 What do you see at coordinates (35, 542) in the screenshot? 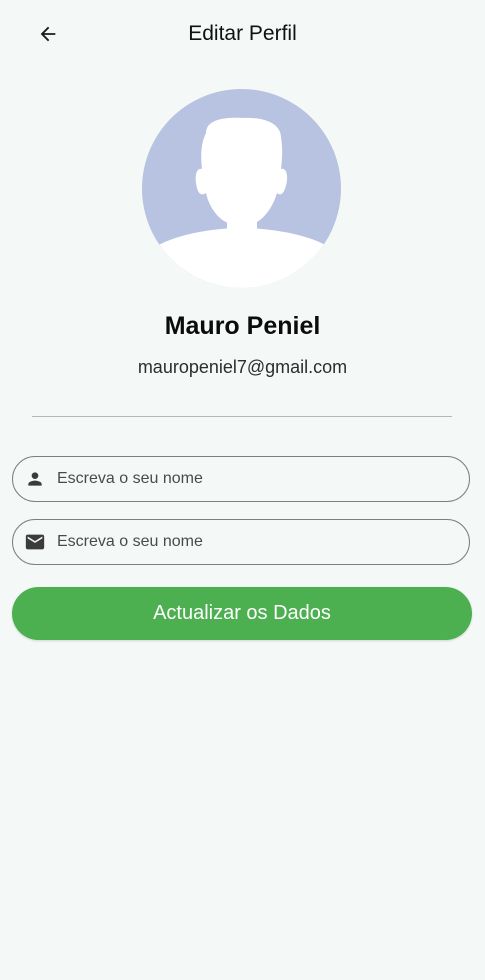
I see `mail-icon` at bounding box center [35, 542].